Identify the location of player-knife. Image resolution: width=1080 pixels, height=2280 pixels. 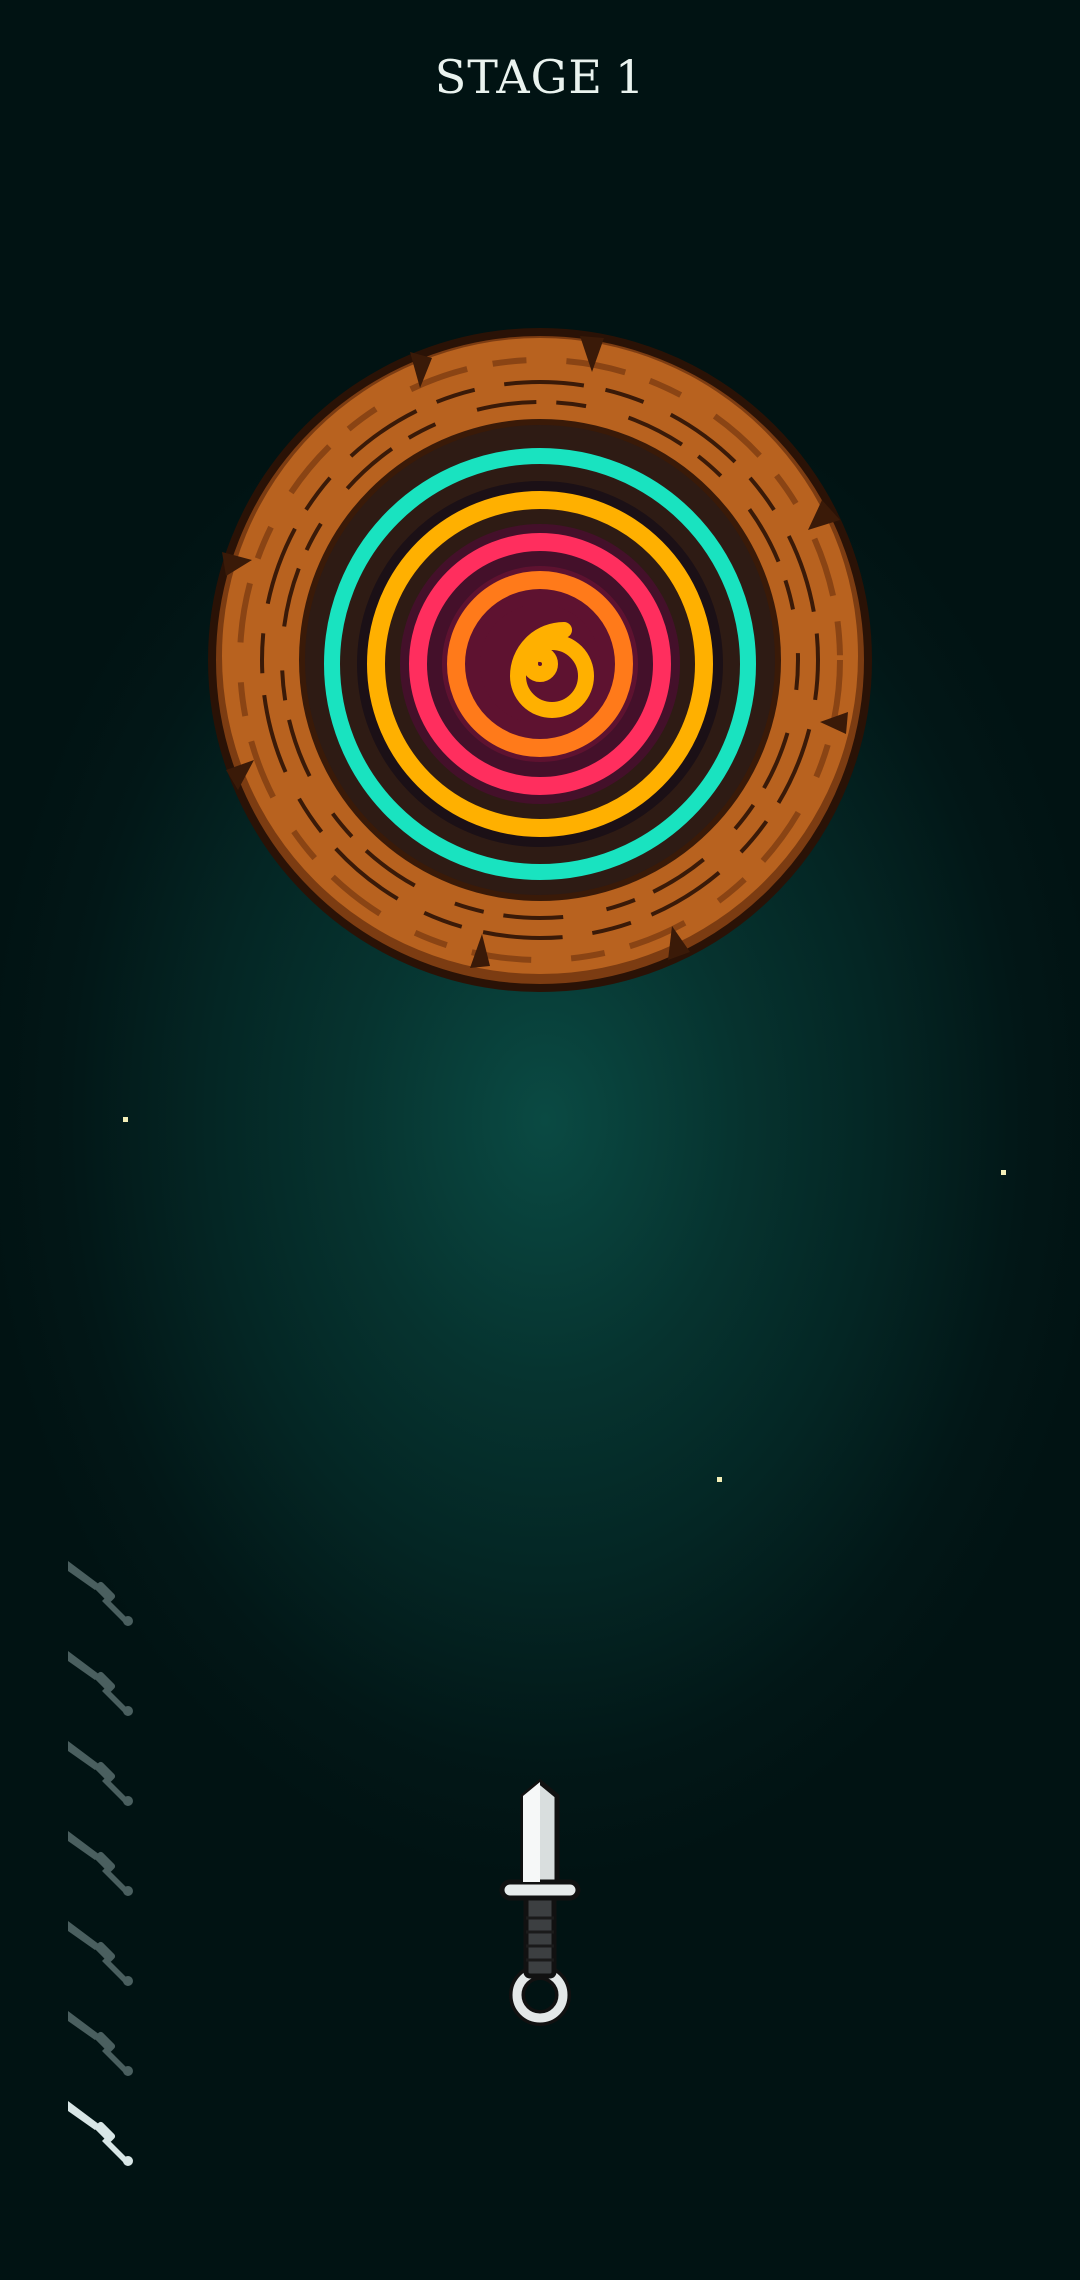
(540, 1900).